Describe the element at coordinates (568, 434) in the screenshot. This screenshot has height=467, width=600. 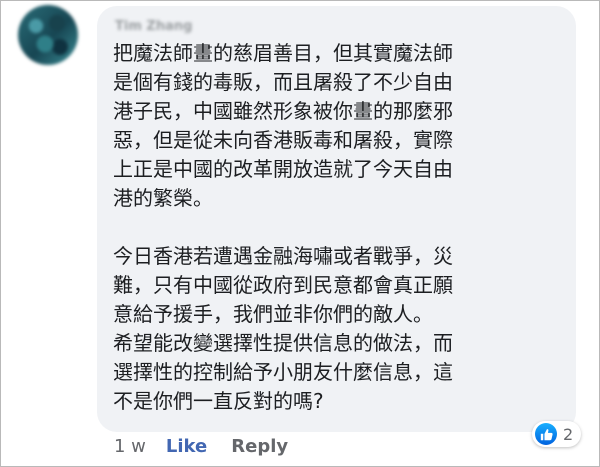
I see `reaction-count: 2` at that location.